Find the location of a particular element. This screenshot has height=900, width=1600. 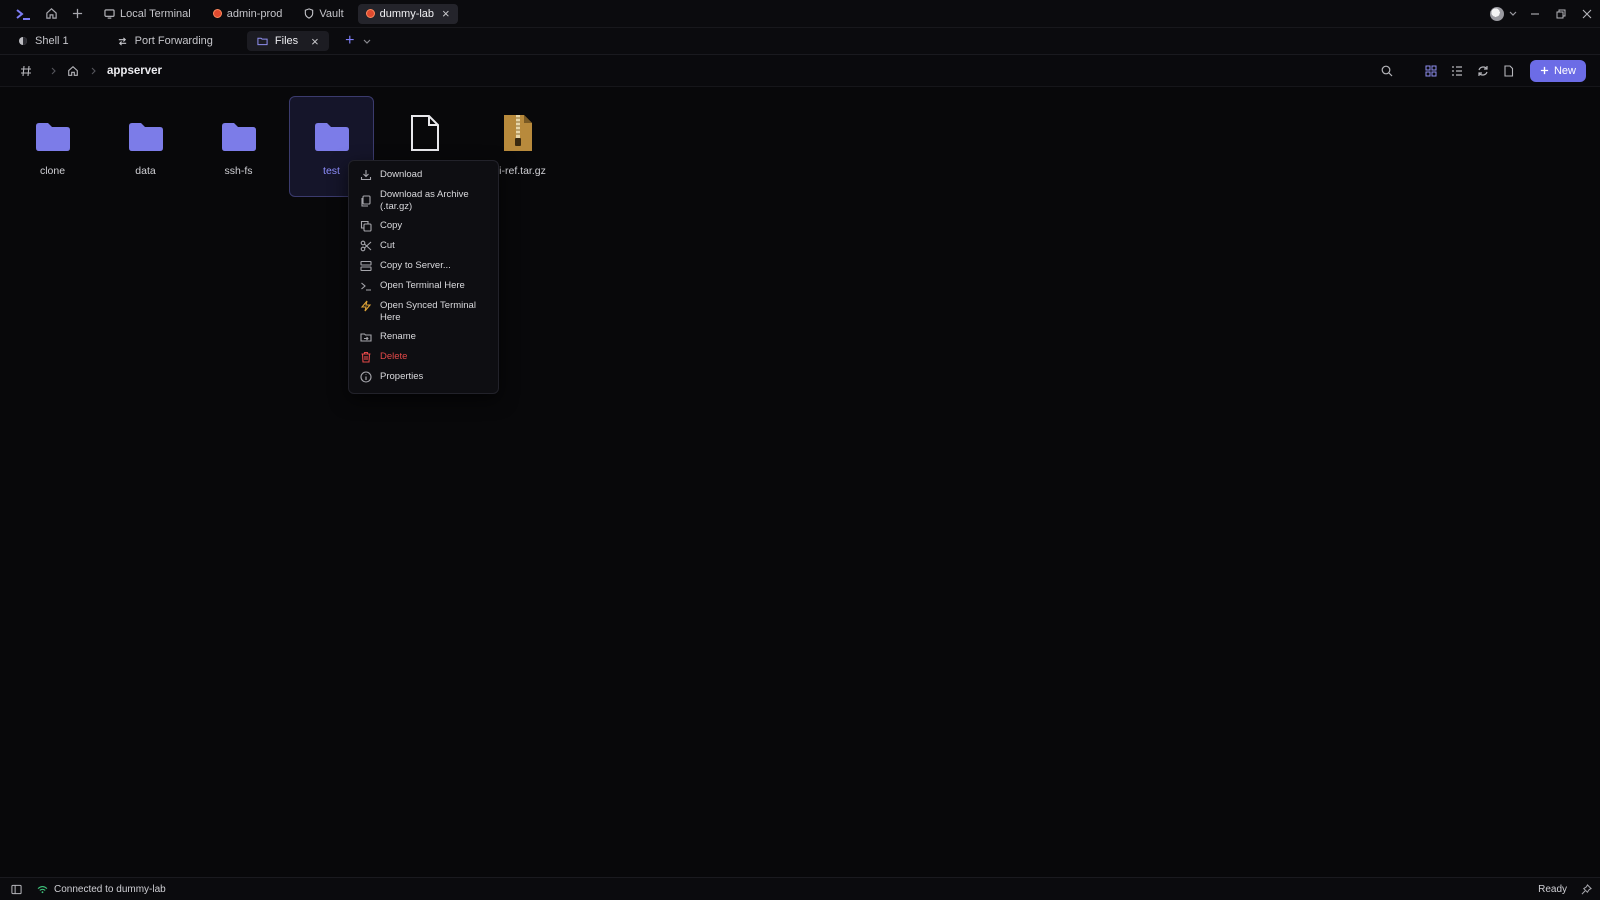

window-tab-label: Vault is located at coordinates (331, 13).